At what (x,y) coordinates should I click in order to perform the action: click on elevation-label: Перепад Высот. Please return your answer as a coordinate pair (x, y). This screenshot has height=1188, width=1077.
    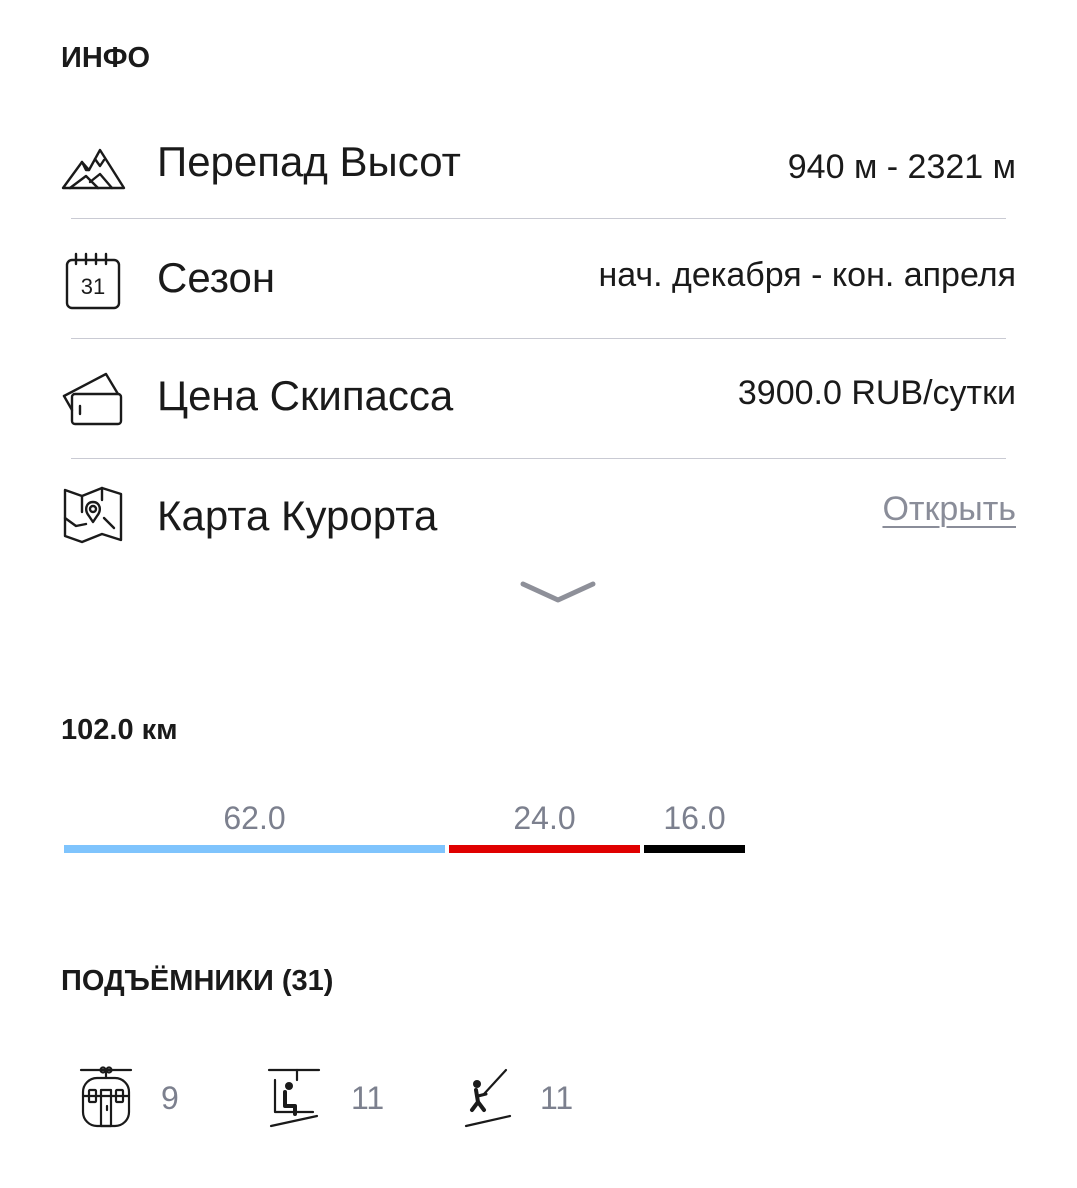
    Looking at the image, I should click on (309, 161).